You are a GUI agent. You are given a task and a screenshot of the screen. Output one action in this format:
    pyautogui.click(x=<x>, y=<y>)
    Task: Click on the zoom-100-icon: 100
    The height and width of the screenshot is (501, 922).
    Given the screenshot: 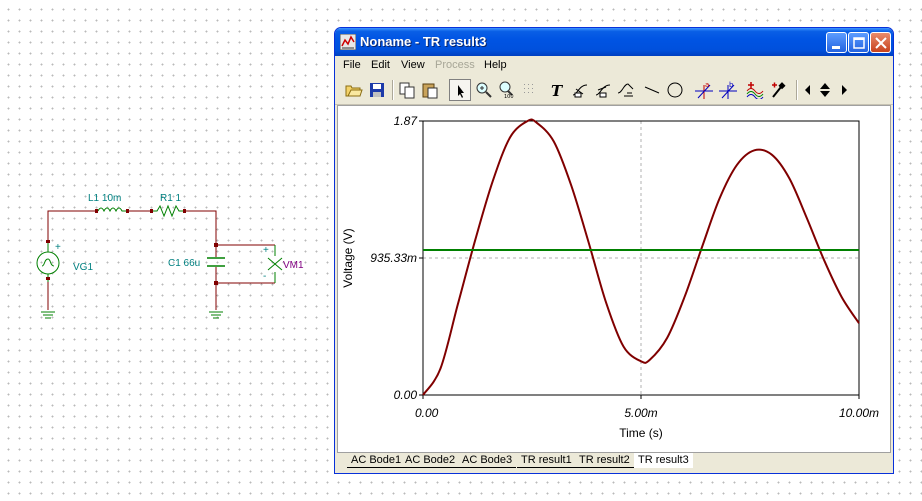 What is the action you would take?
    pyautogui.click(x=506, y=90)
    